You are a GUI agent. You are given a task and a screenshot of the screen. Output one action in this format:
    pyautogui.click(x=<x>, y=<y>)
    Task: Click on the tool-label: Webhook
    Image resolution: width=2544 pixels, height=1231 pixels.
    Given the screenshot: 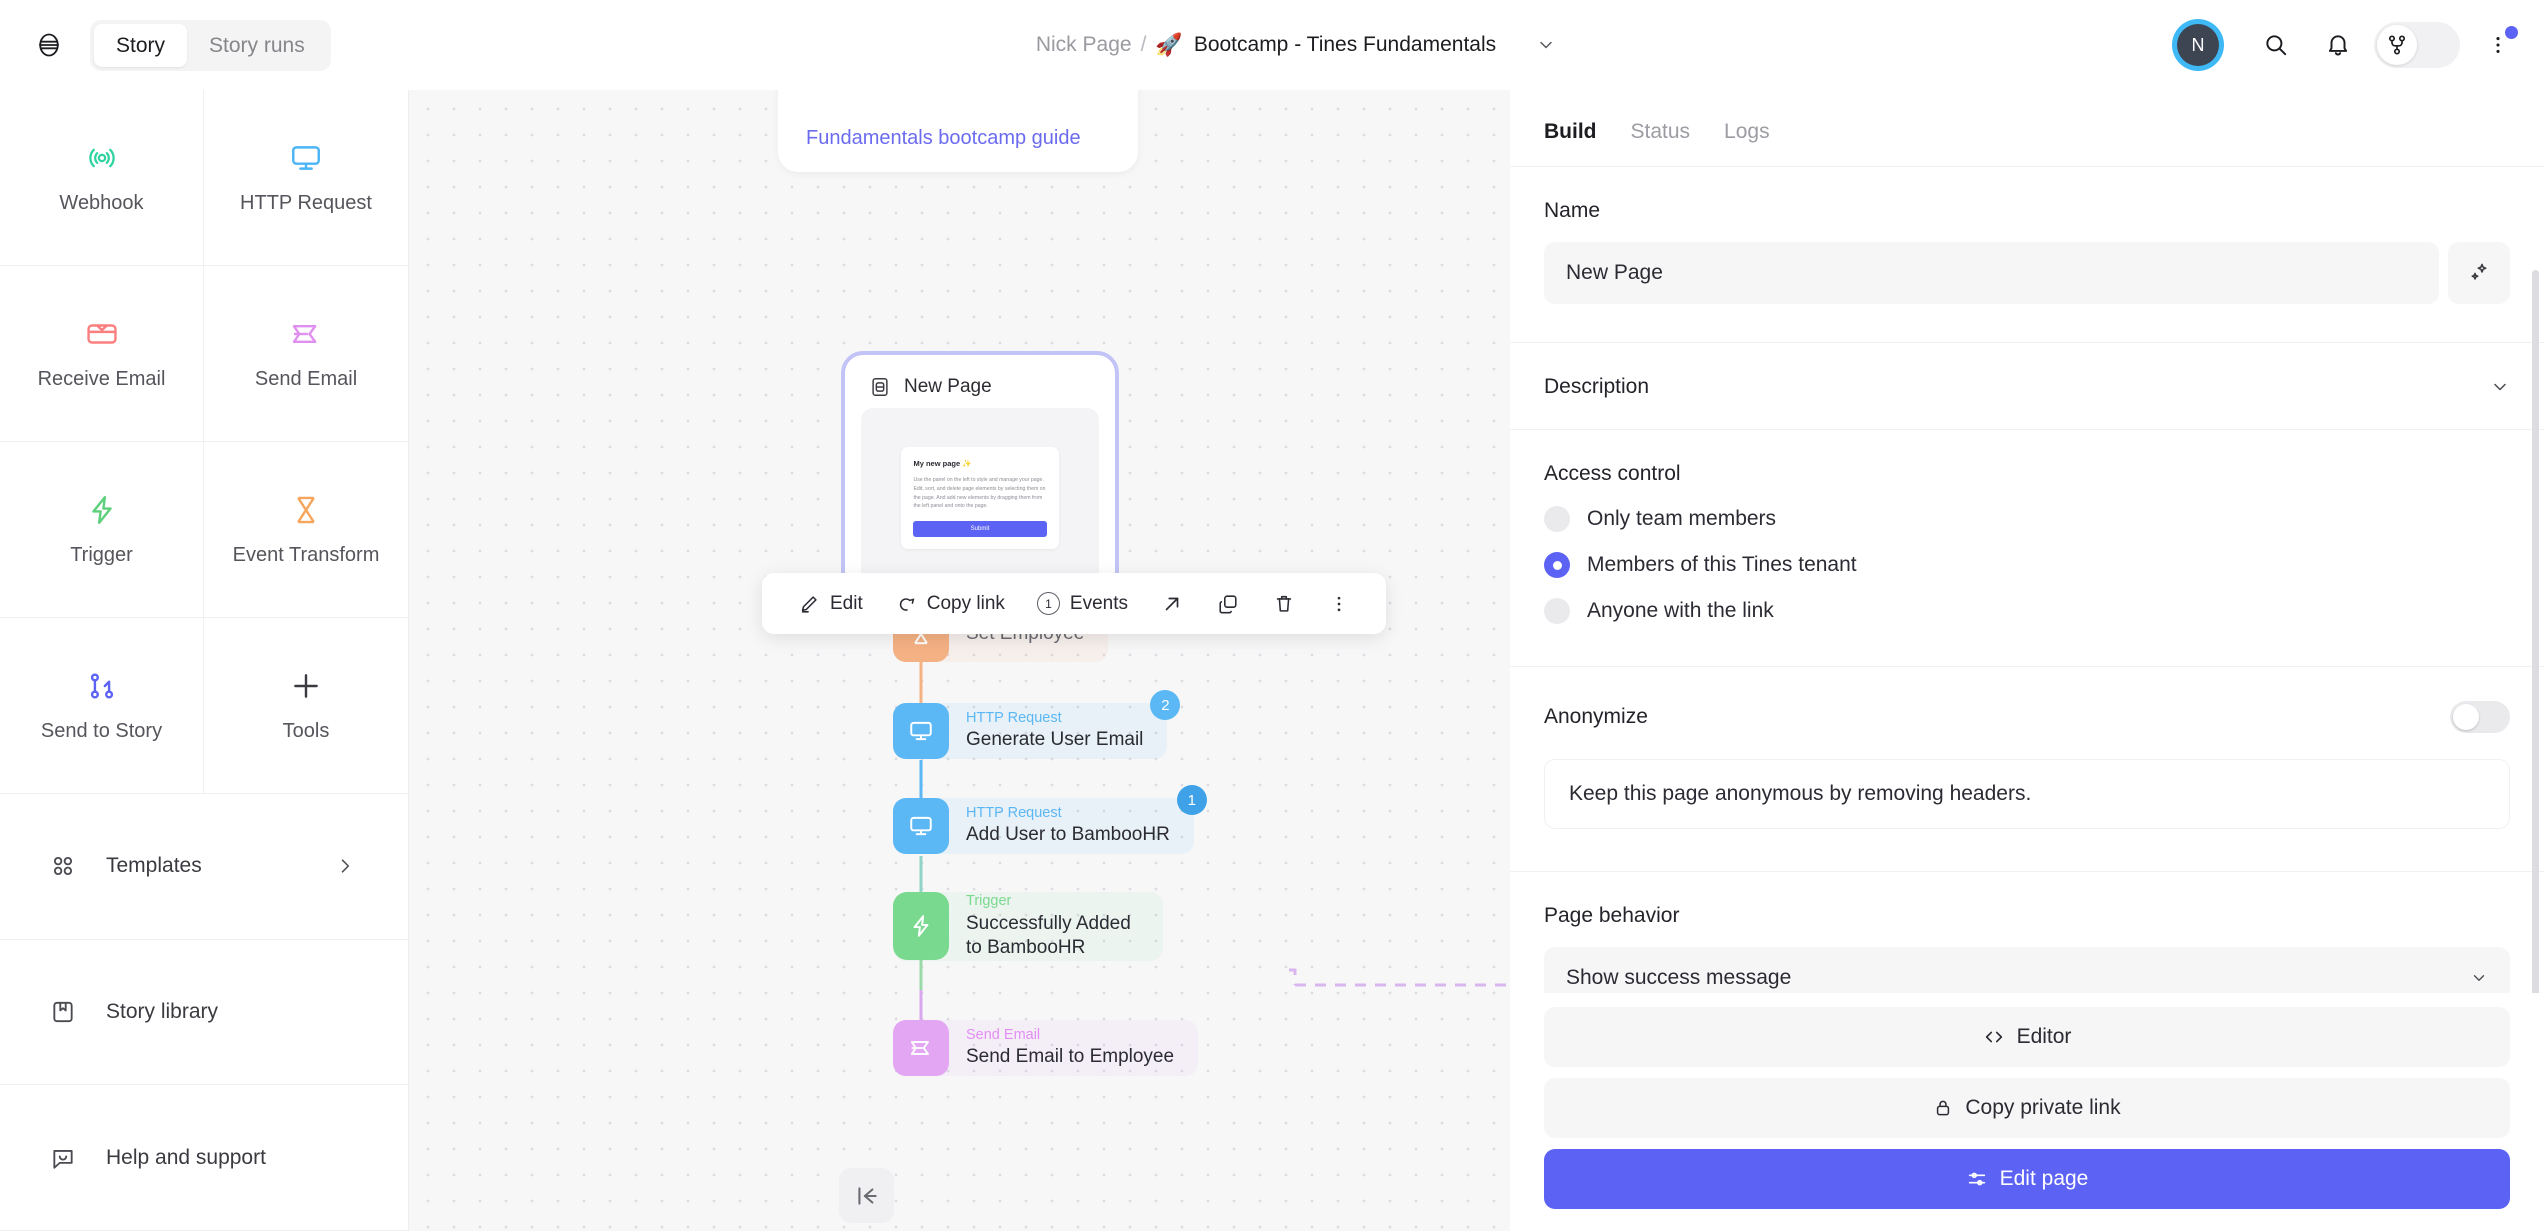 What is the action you would take?
    pyautogui.click(x=101, y=203)
    